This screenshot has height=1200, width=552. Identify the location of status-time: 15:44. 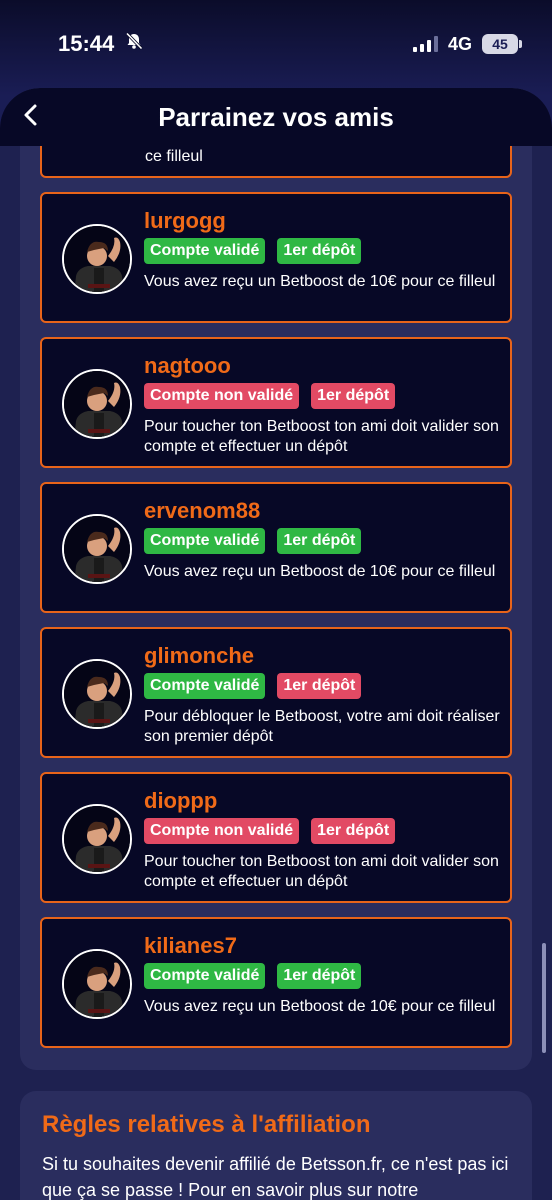
(86, 43).